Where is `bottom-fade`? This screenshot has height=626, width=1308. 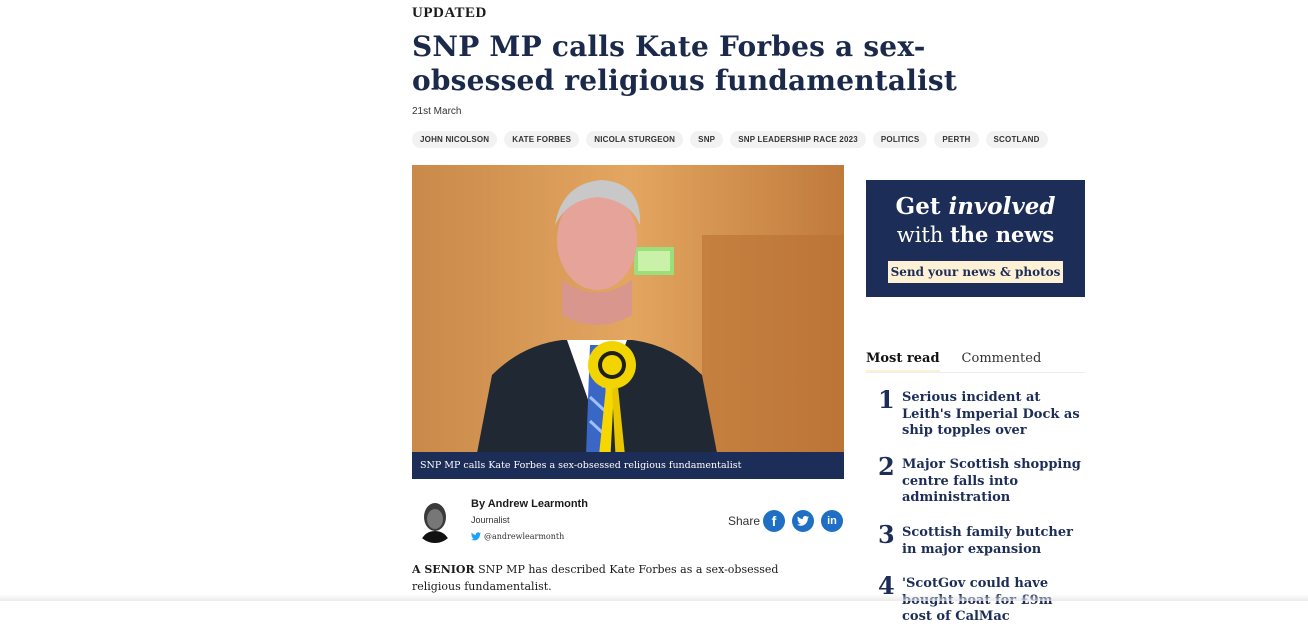 bottom-fade is located at coordinates (654, 597).